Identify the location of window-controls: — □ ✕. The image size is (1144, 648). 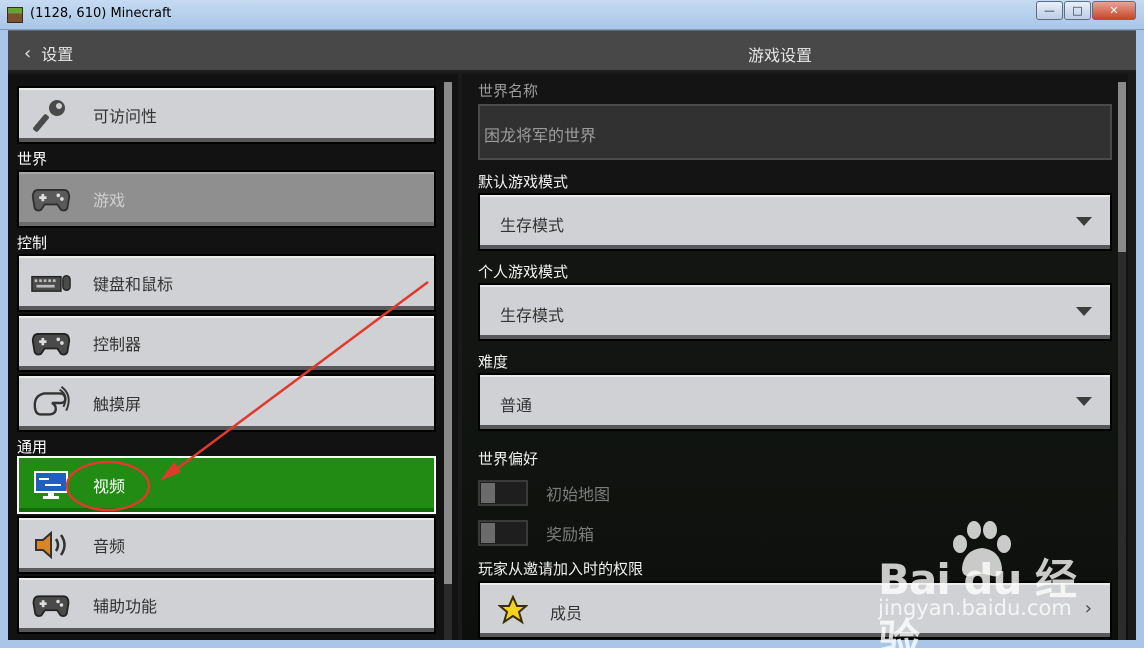
(1085, 10).